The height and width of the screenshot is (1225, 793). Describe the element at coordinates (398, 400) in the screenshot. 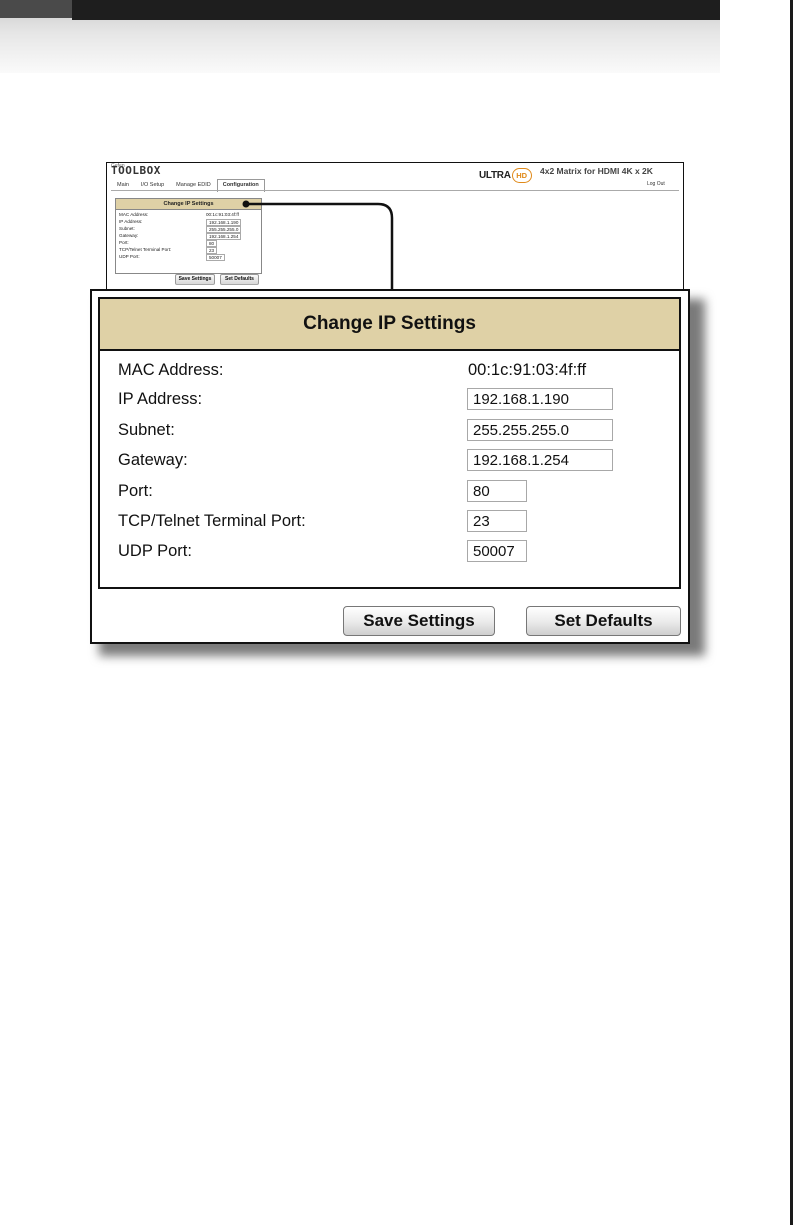

I see `ip-address-row: IP Address:` at that location.